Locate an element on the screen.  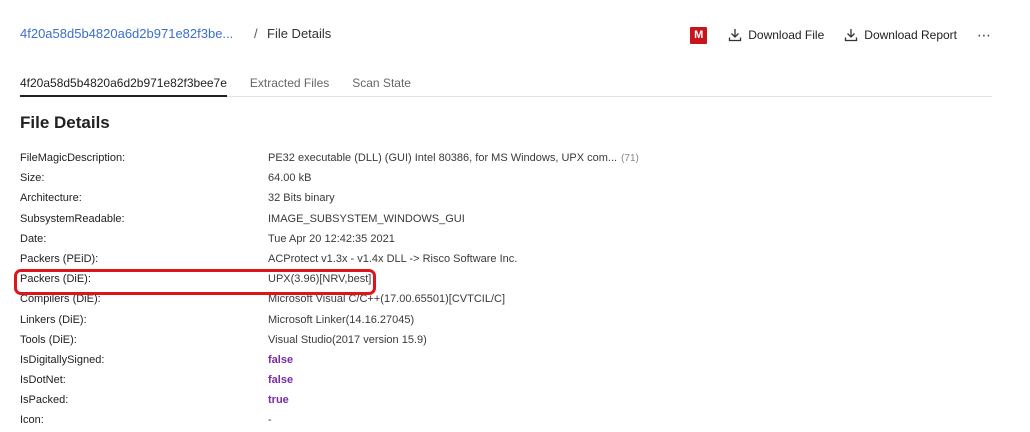
detail-row: IsPacked: true is located at coordinates (510, 401).